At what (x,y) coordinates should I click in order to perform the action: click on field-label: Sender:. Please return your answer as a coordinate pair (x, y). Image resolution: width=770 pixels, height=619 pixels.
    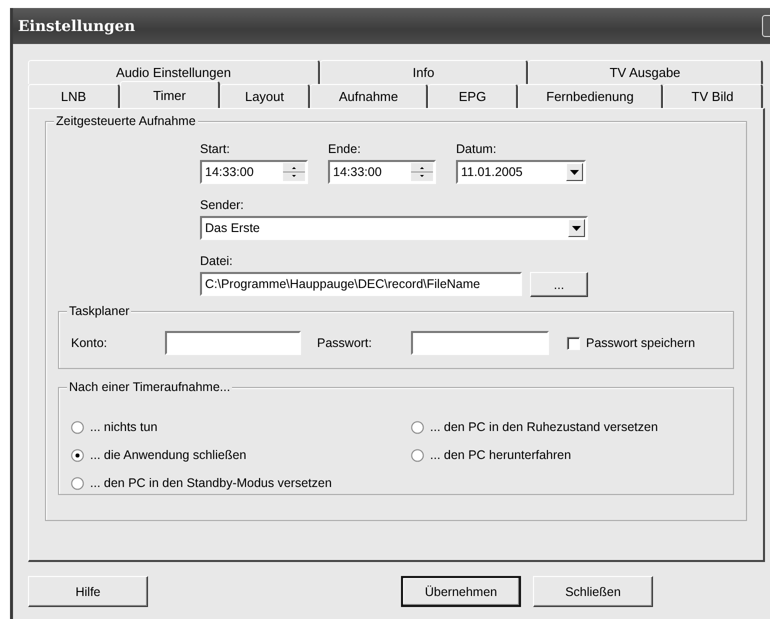
    Looking at the image, I should click on (222, 205).